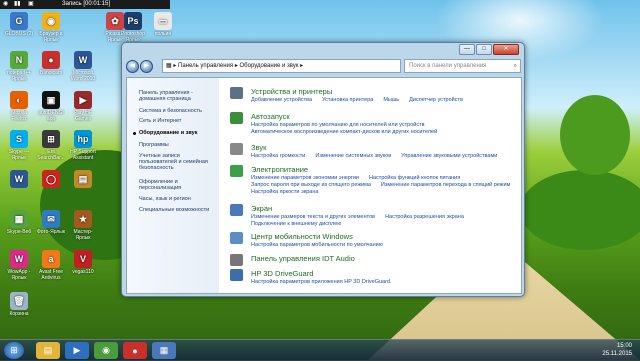 The width and height of the screenshot is (640, 361). Describe the element at coordinates (5, 4) in the screenshot. I see `record-icon: ◉` at that location.